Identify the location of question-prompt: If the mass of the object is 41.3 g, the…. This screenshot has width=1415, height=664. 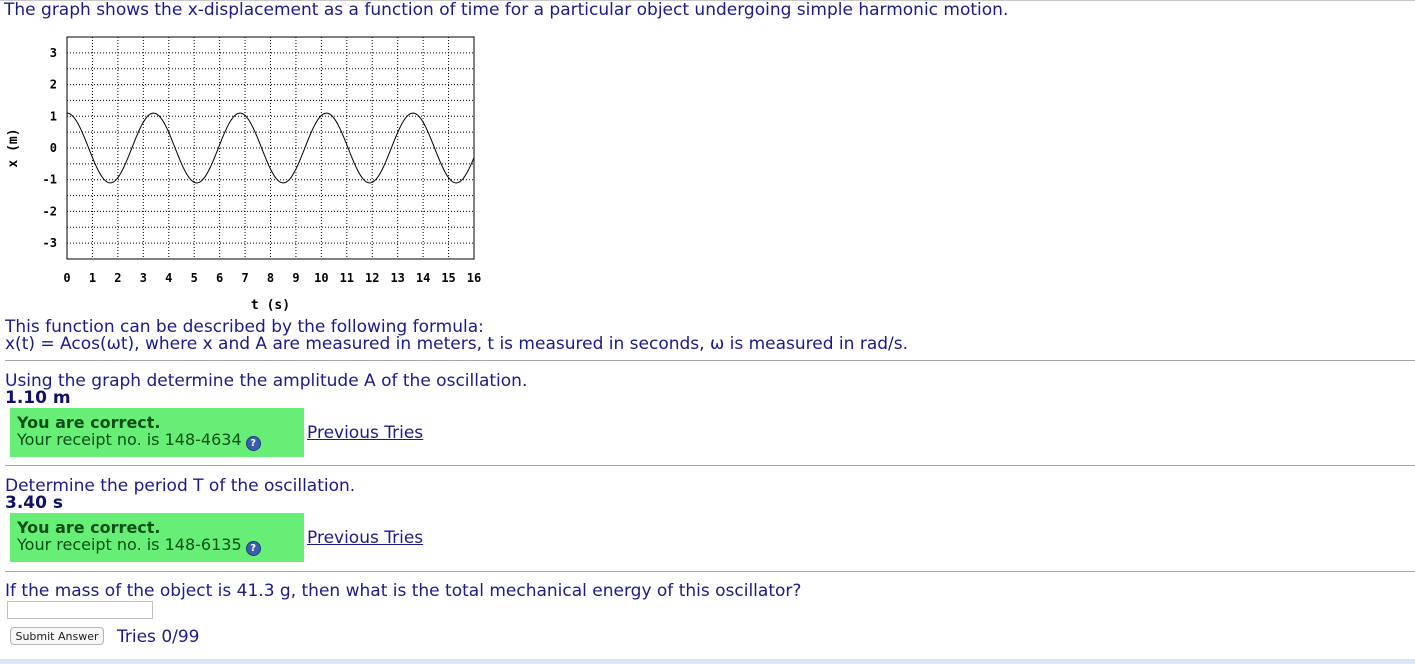
(403, 591).